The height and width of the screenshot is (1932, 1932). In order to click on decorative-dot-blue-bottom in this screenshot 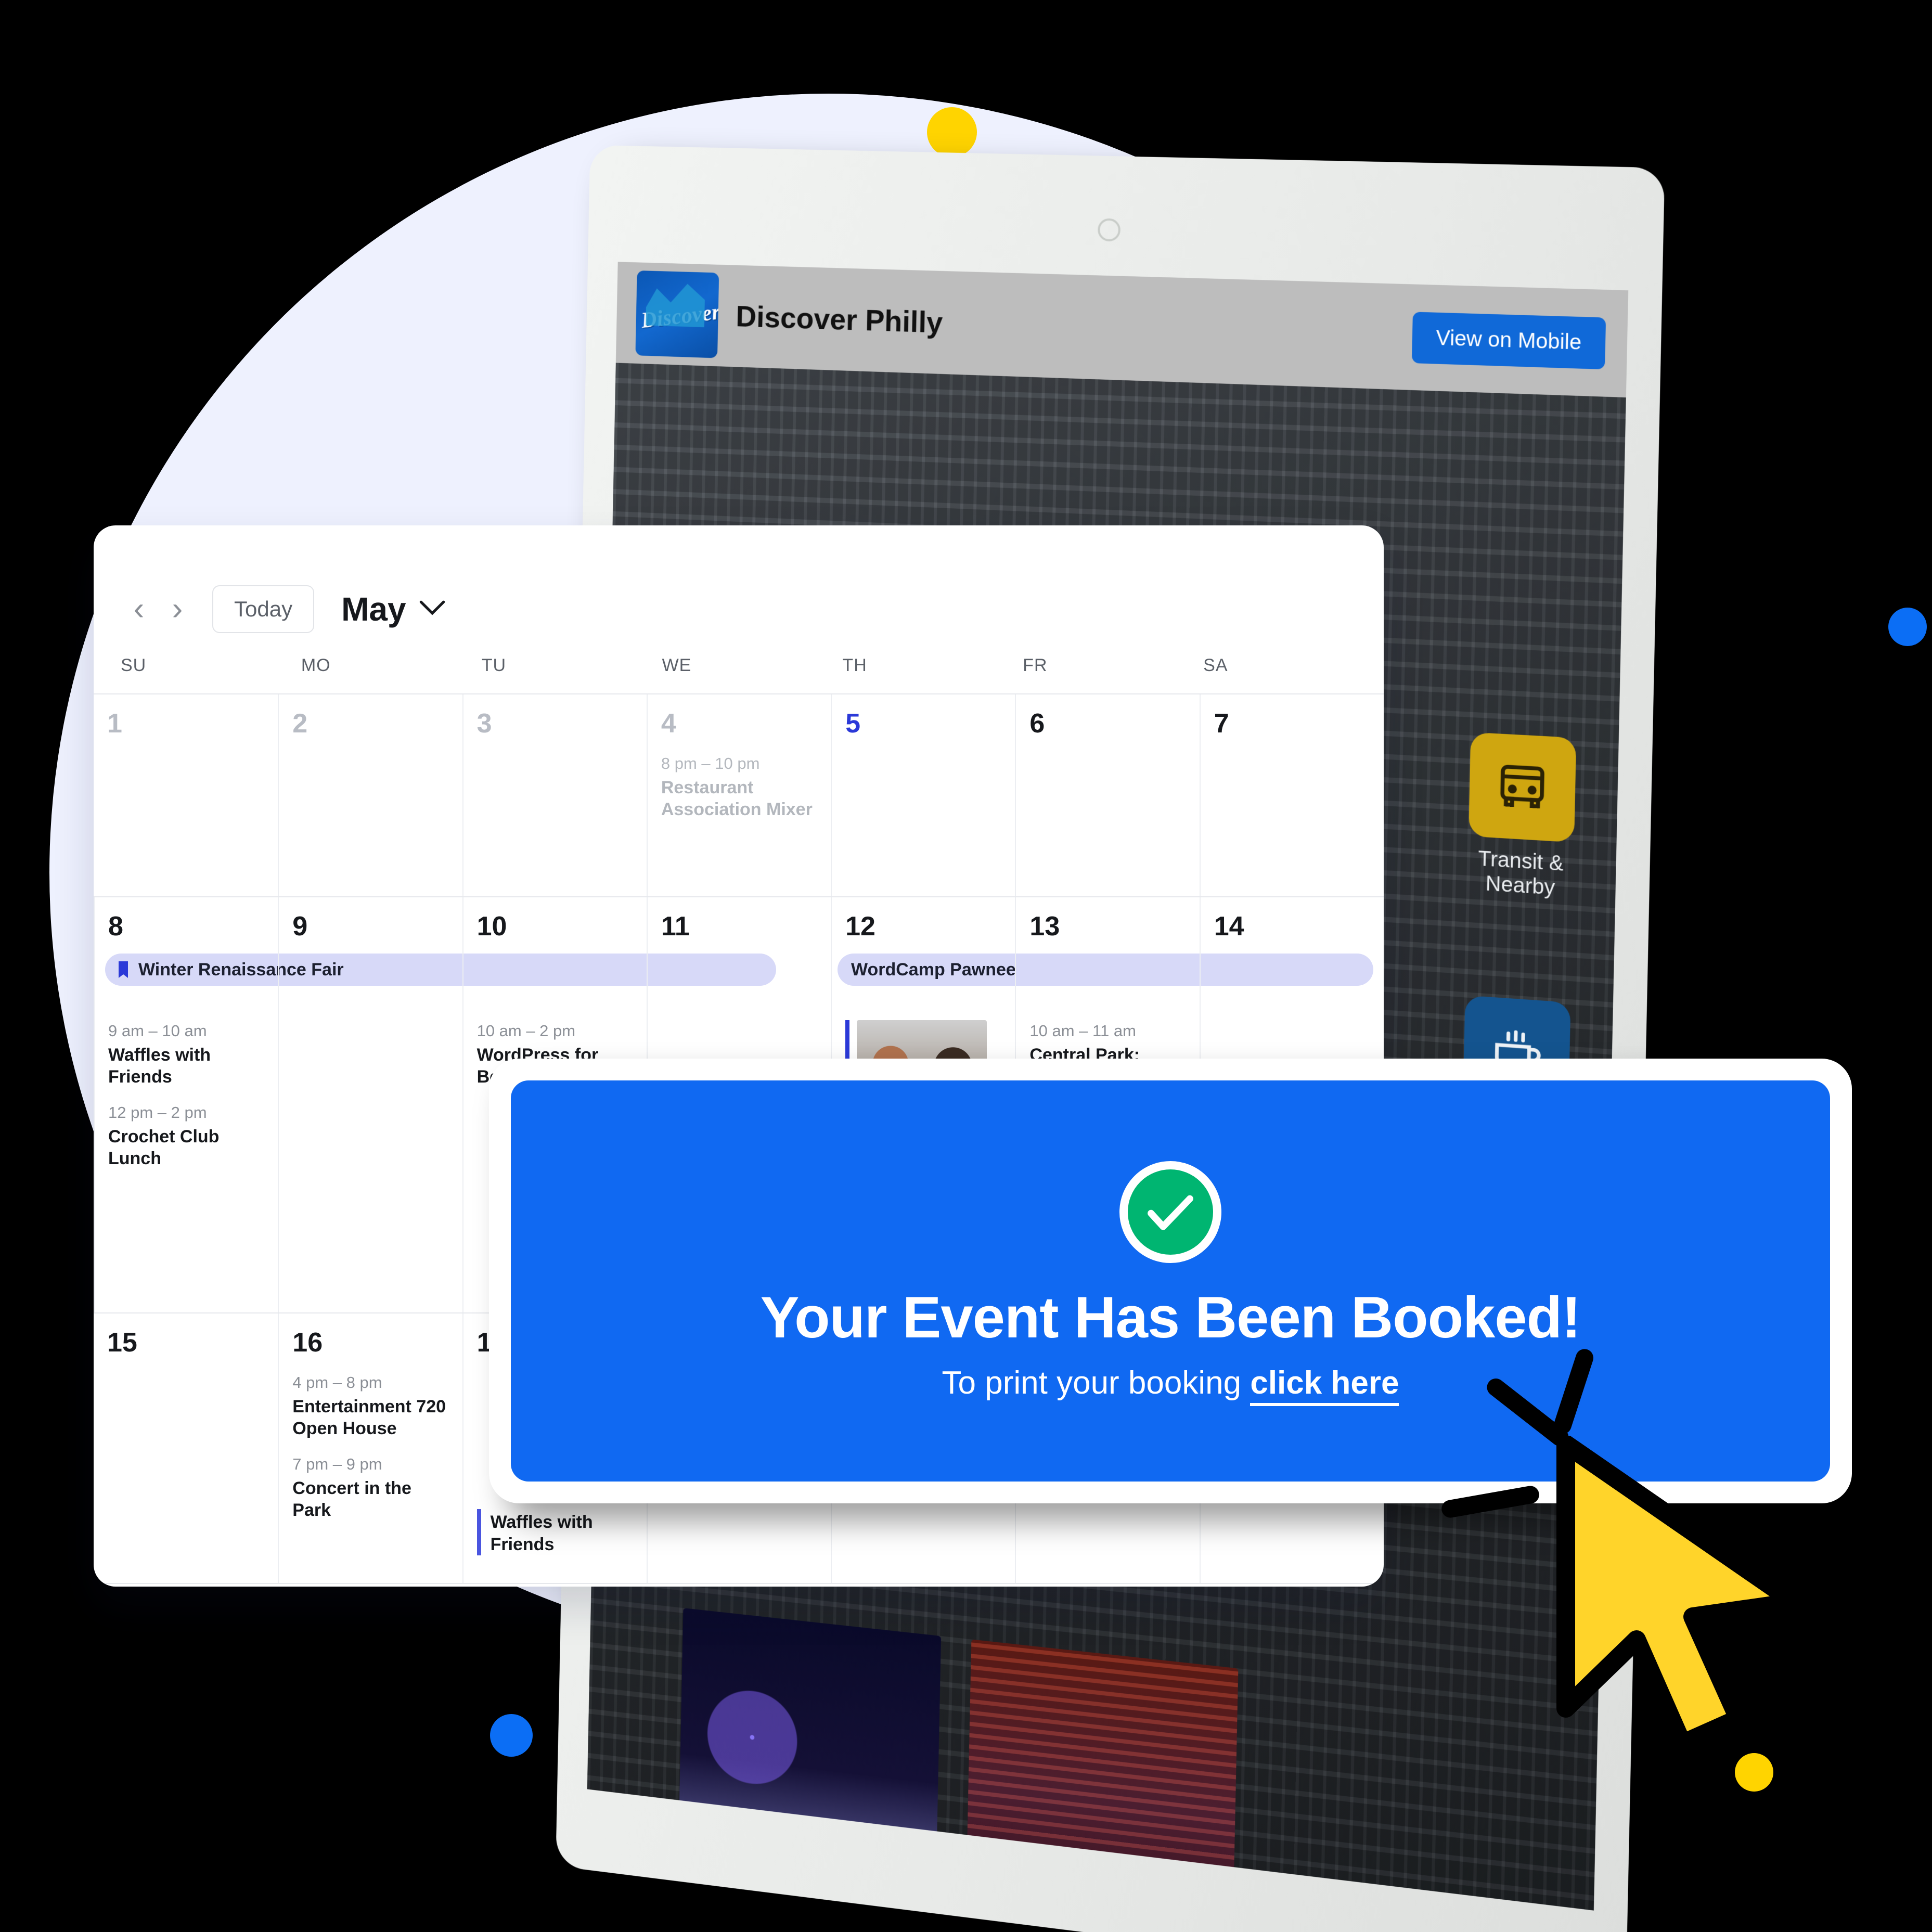, I will do `click(511, 1735)`.